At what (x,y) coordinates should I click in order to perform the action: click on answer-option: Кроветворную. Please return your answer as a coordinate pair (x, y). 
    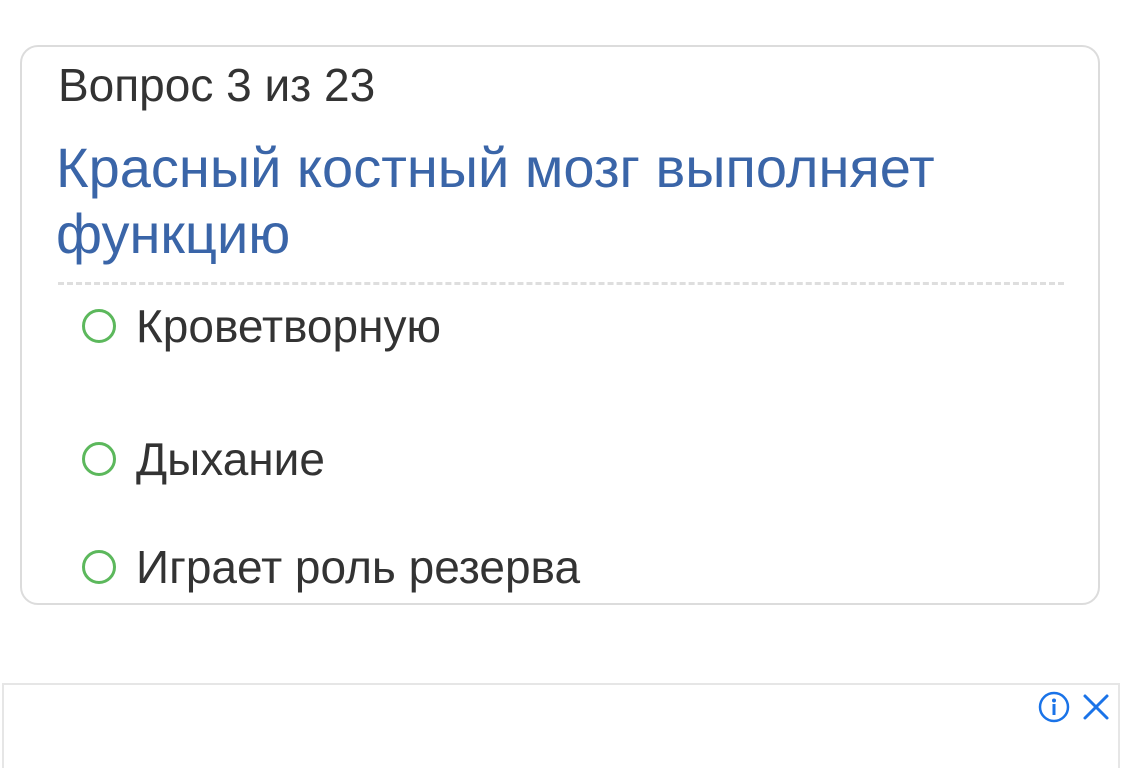
    Looking at the image, I should click on (562, 326).